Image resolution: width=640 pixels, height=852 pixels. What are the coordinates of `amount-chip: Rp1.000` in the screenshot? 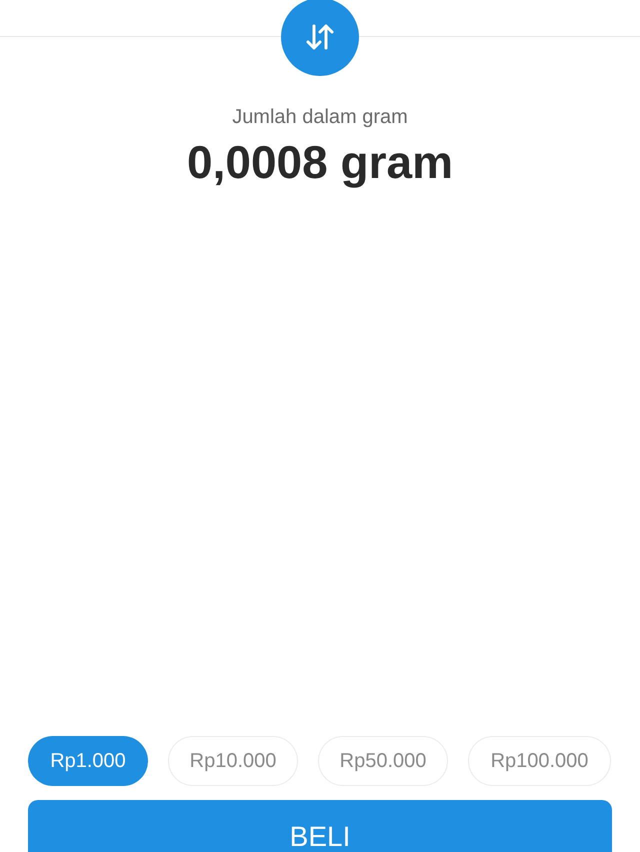 It's located at (88, 761).